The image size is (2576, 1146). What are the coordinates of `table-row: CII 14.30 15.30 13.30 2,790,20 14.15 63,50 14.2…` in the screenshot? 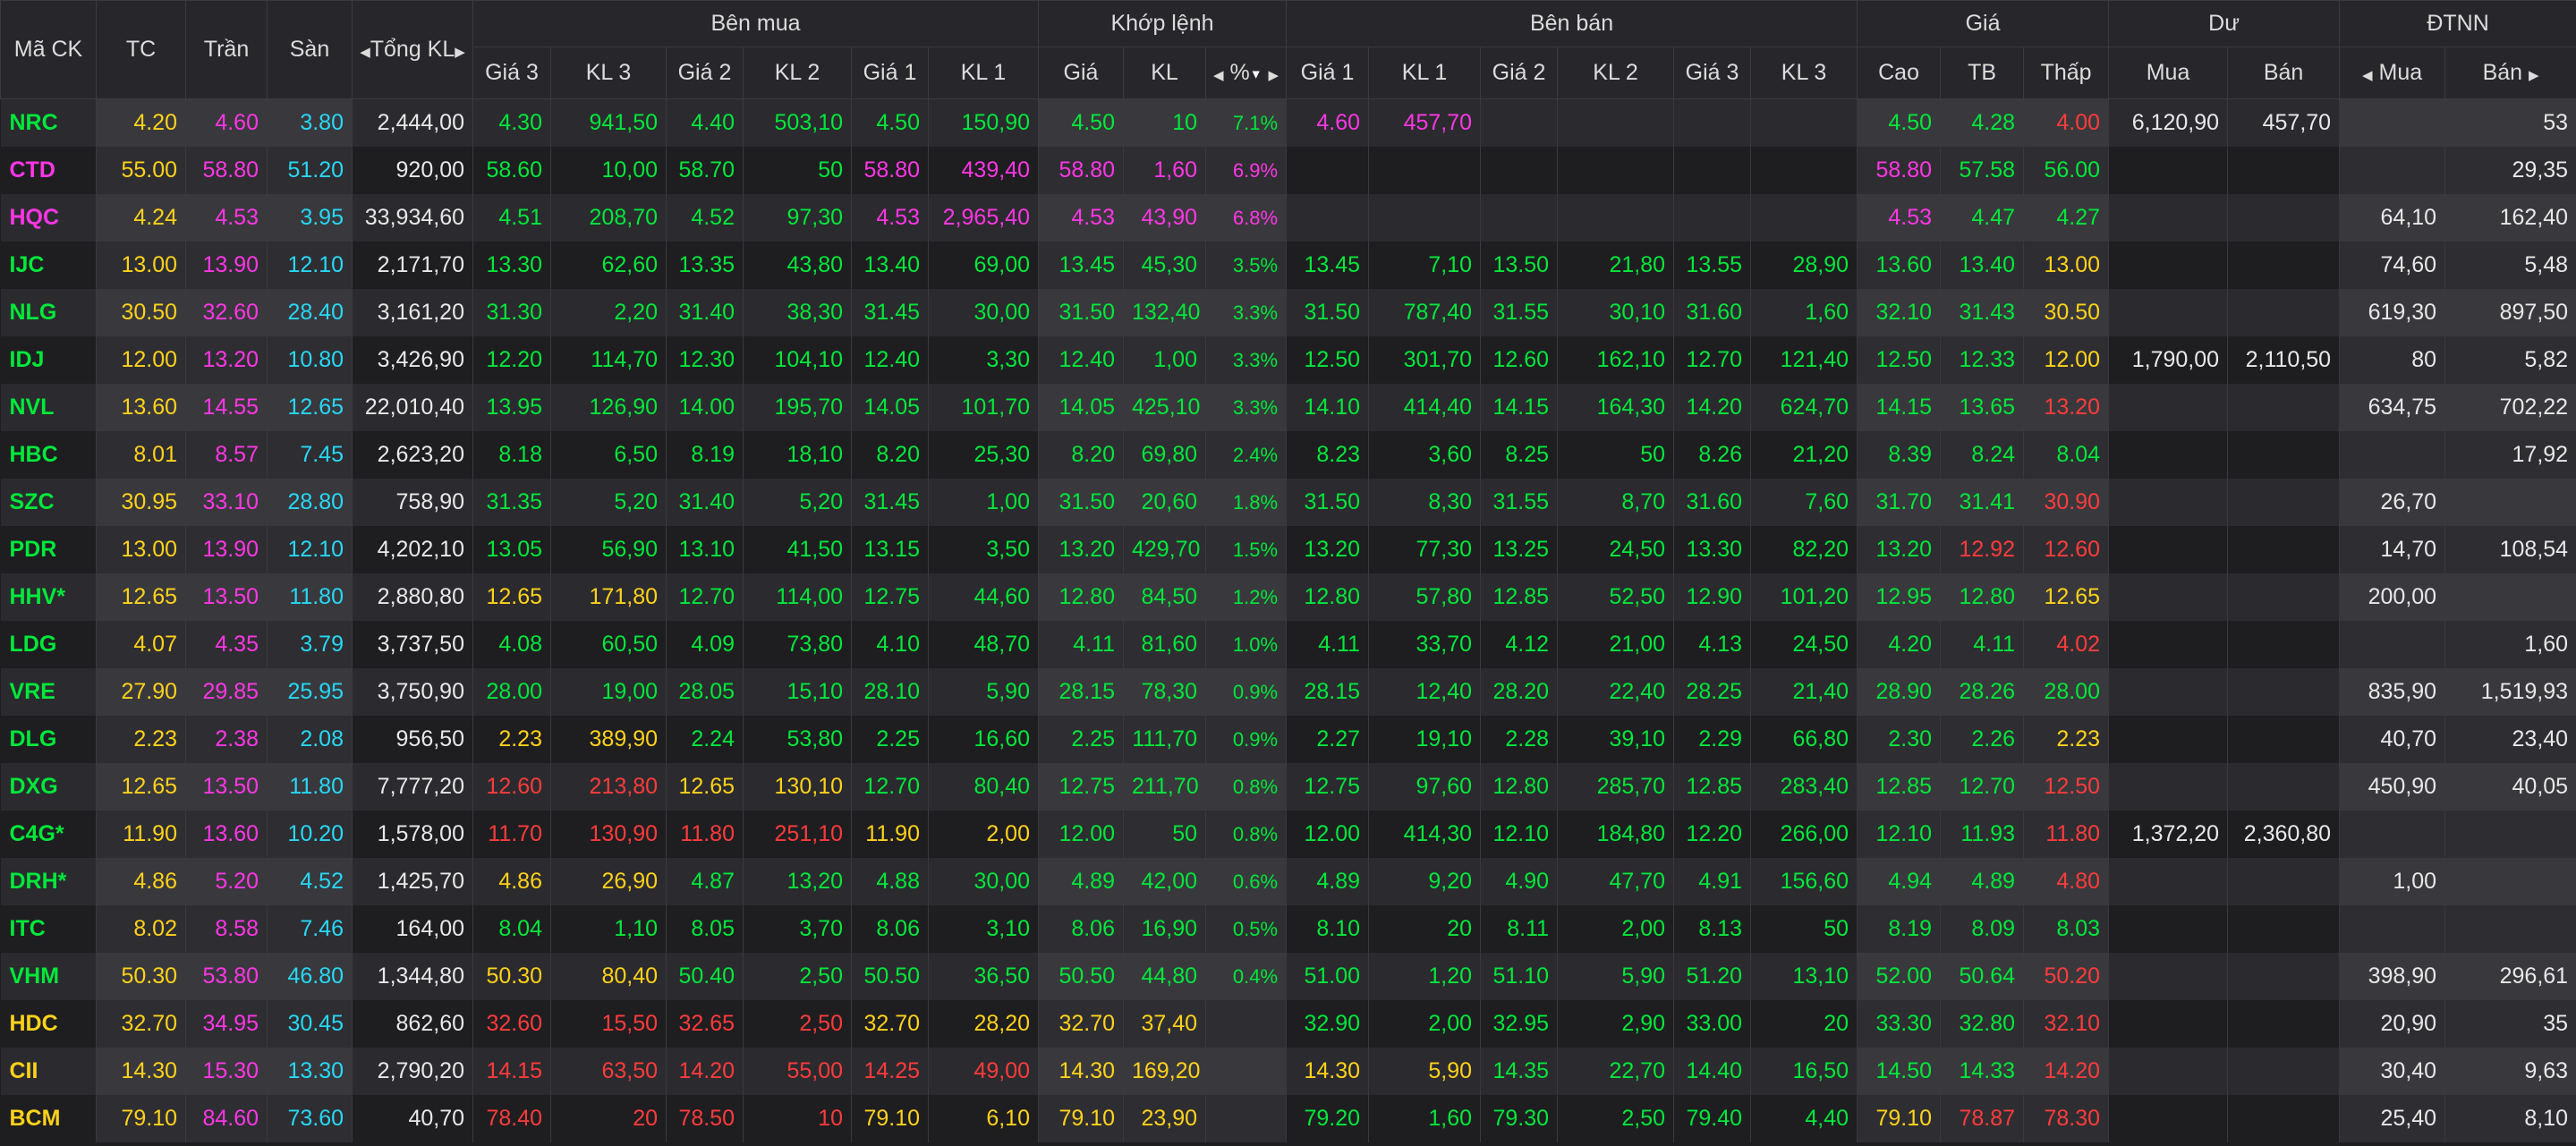 It's located at (1288, 1071).